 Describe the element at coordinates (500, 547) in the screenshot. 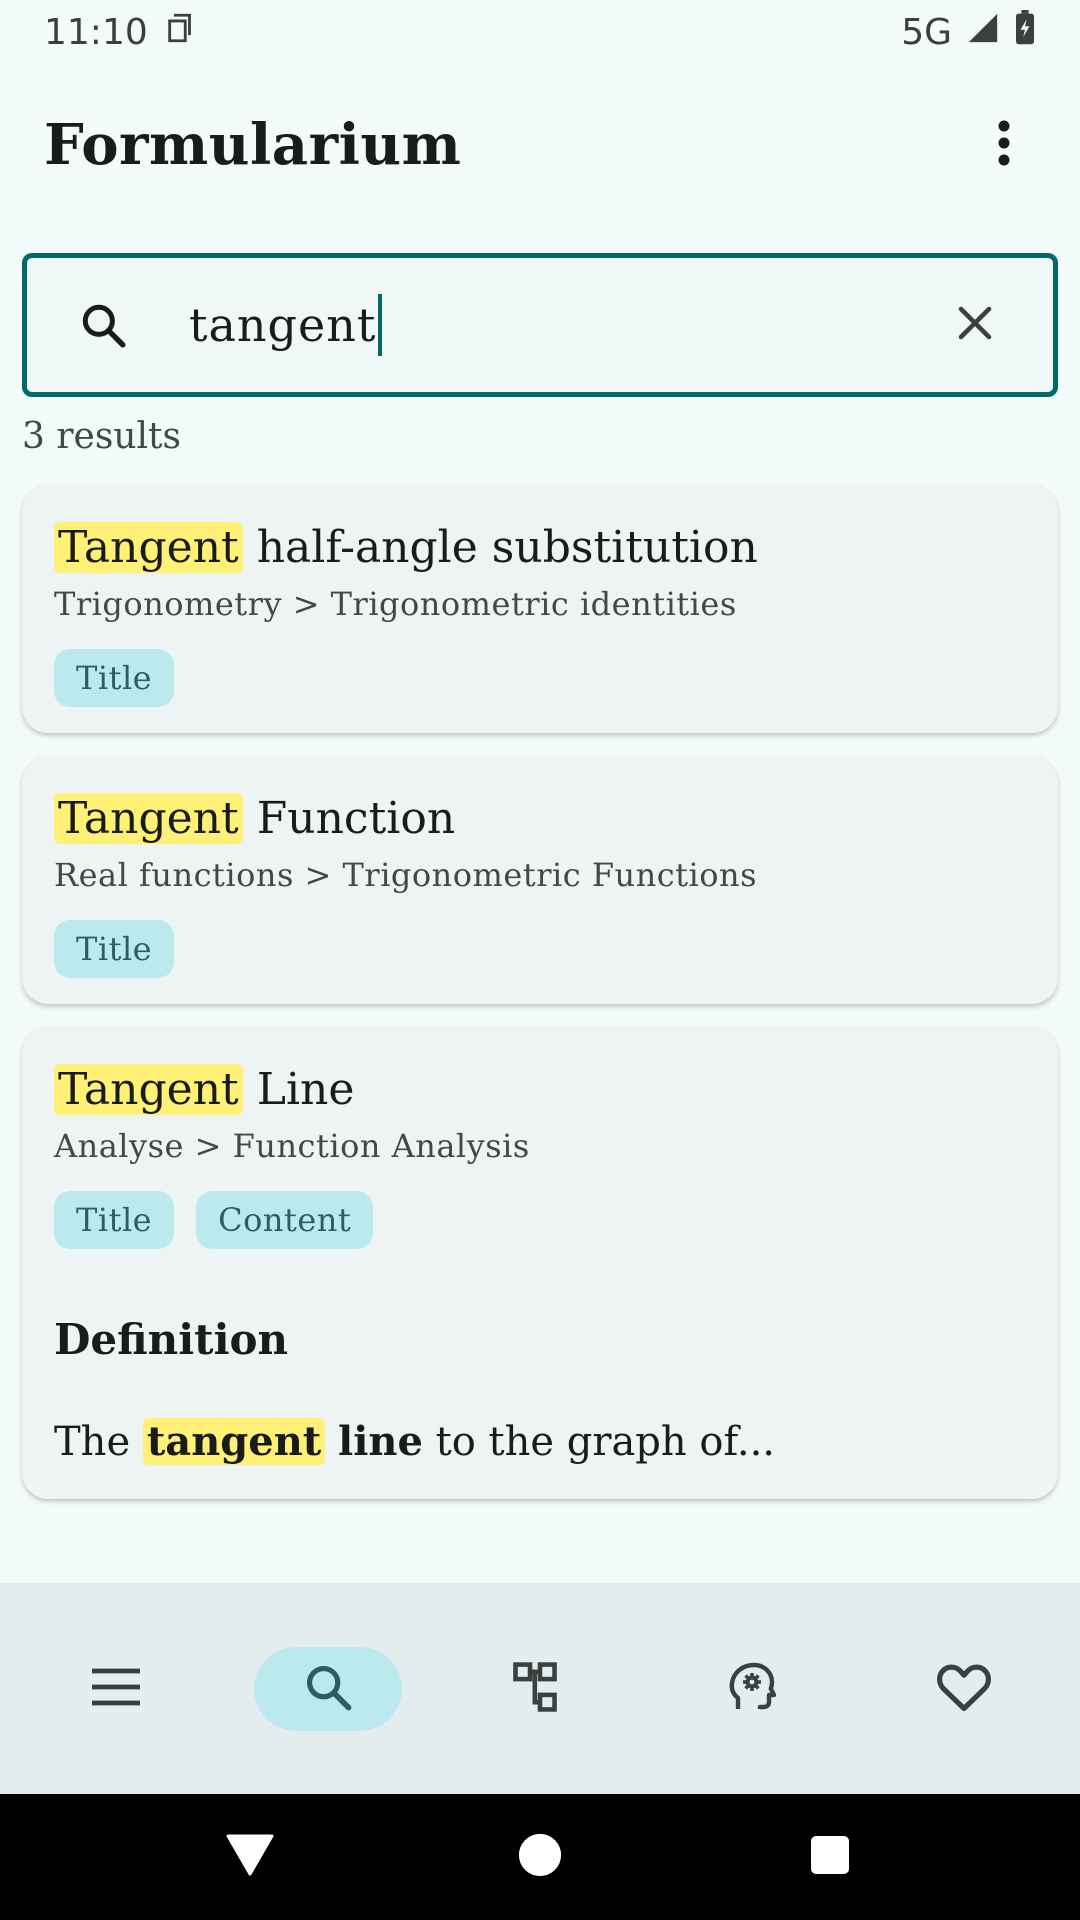

I see `title-rest: half-angle substitution` at that location.